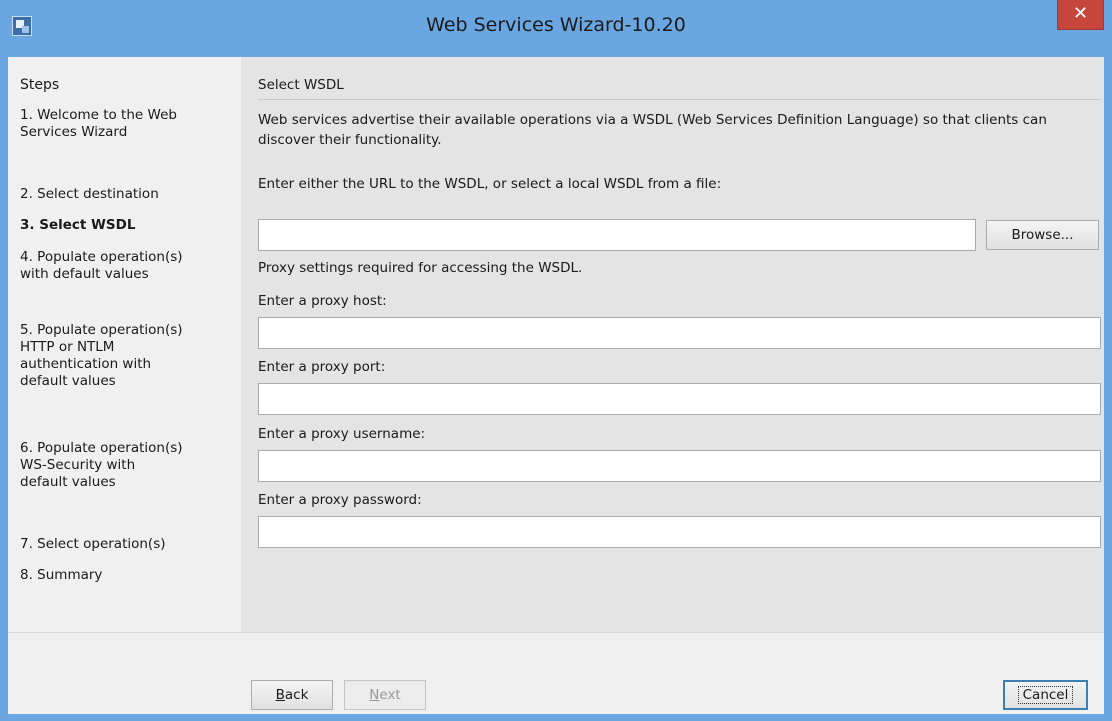 The height and width of the screenshot is (721, 1112). Describe the element at coordinates (322, 301) in the screenshot. I see `proxy-host-label: Enter a proxy host:` at that location.